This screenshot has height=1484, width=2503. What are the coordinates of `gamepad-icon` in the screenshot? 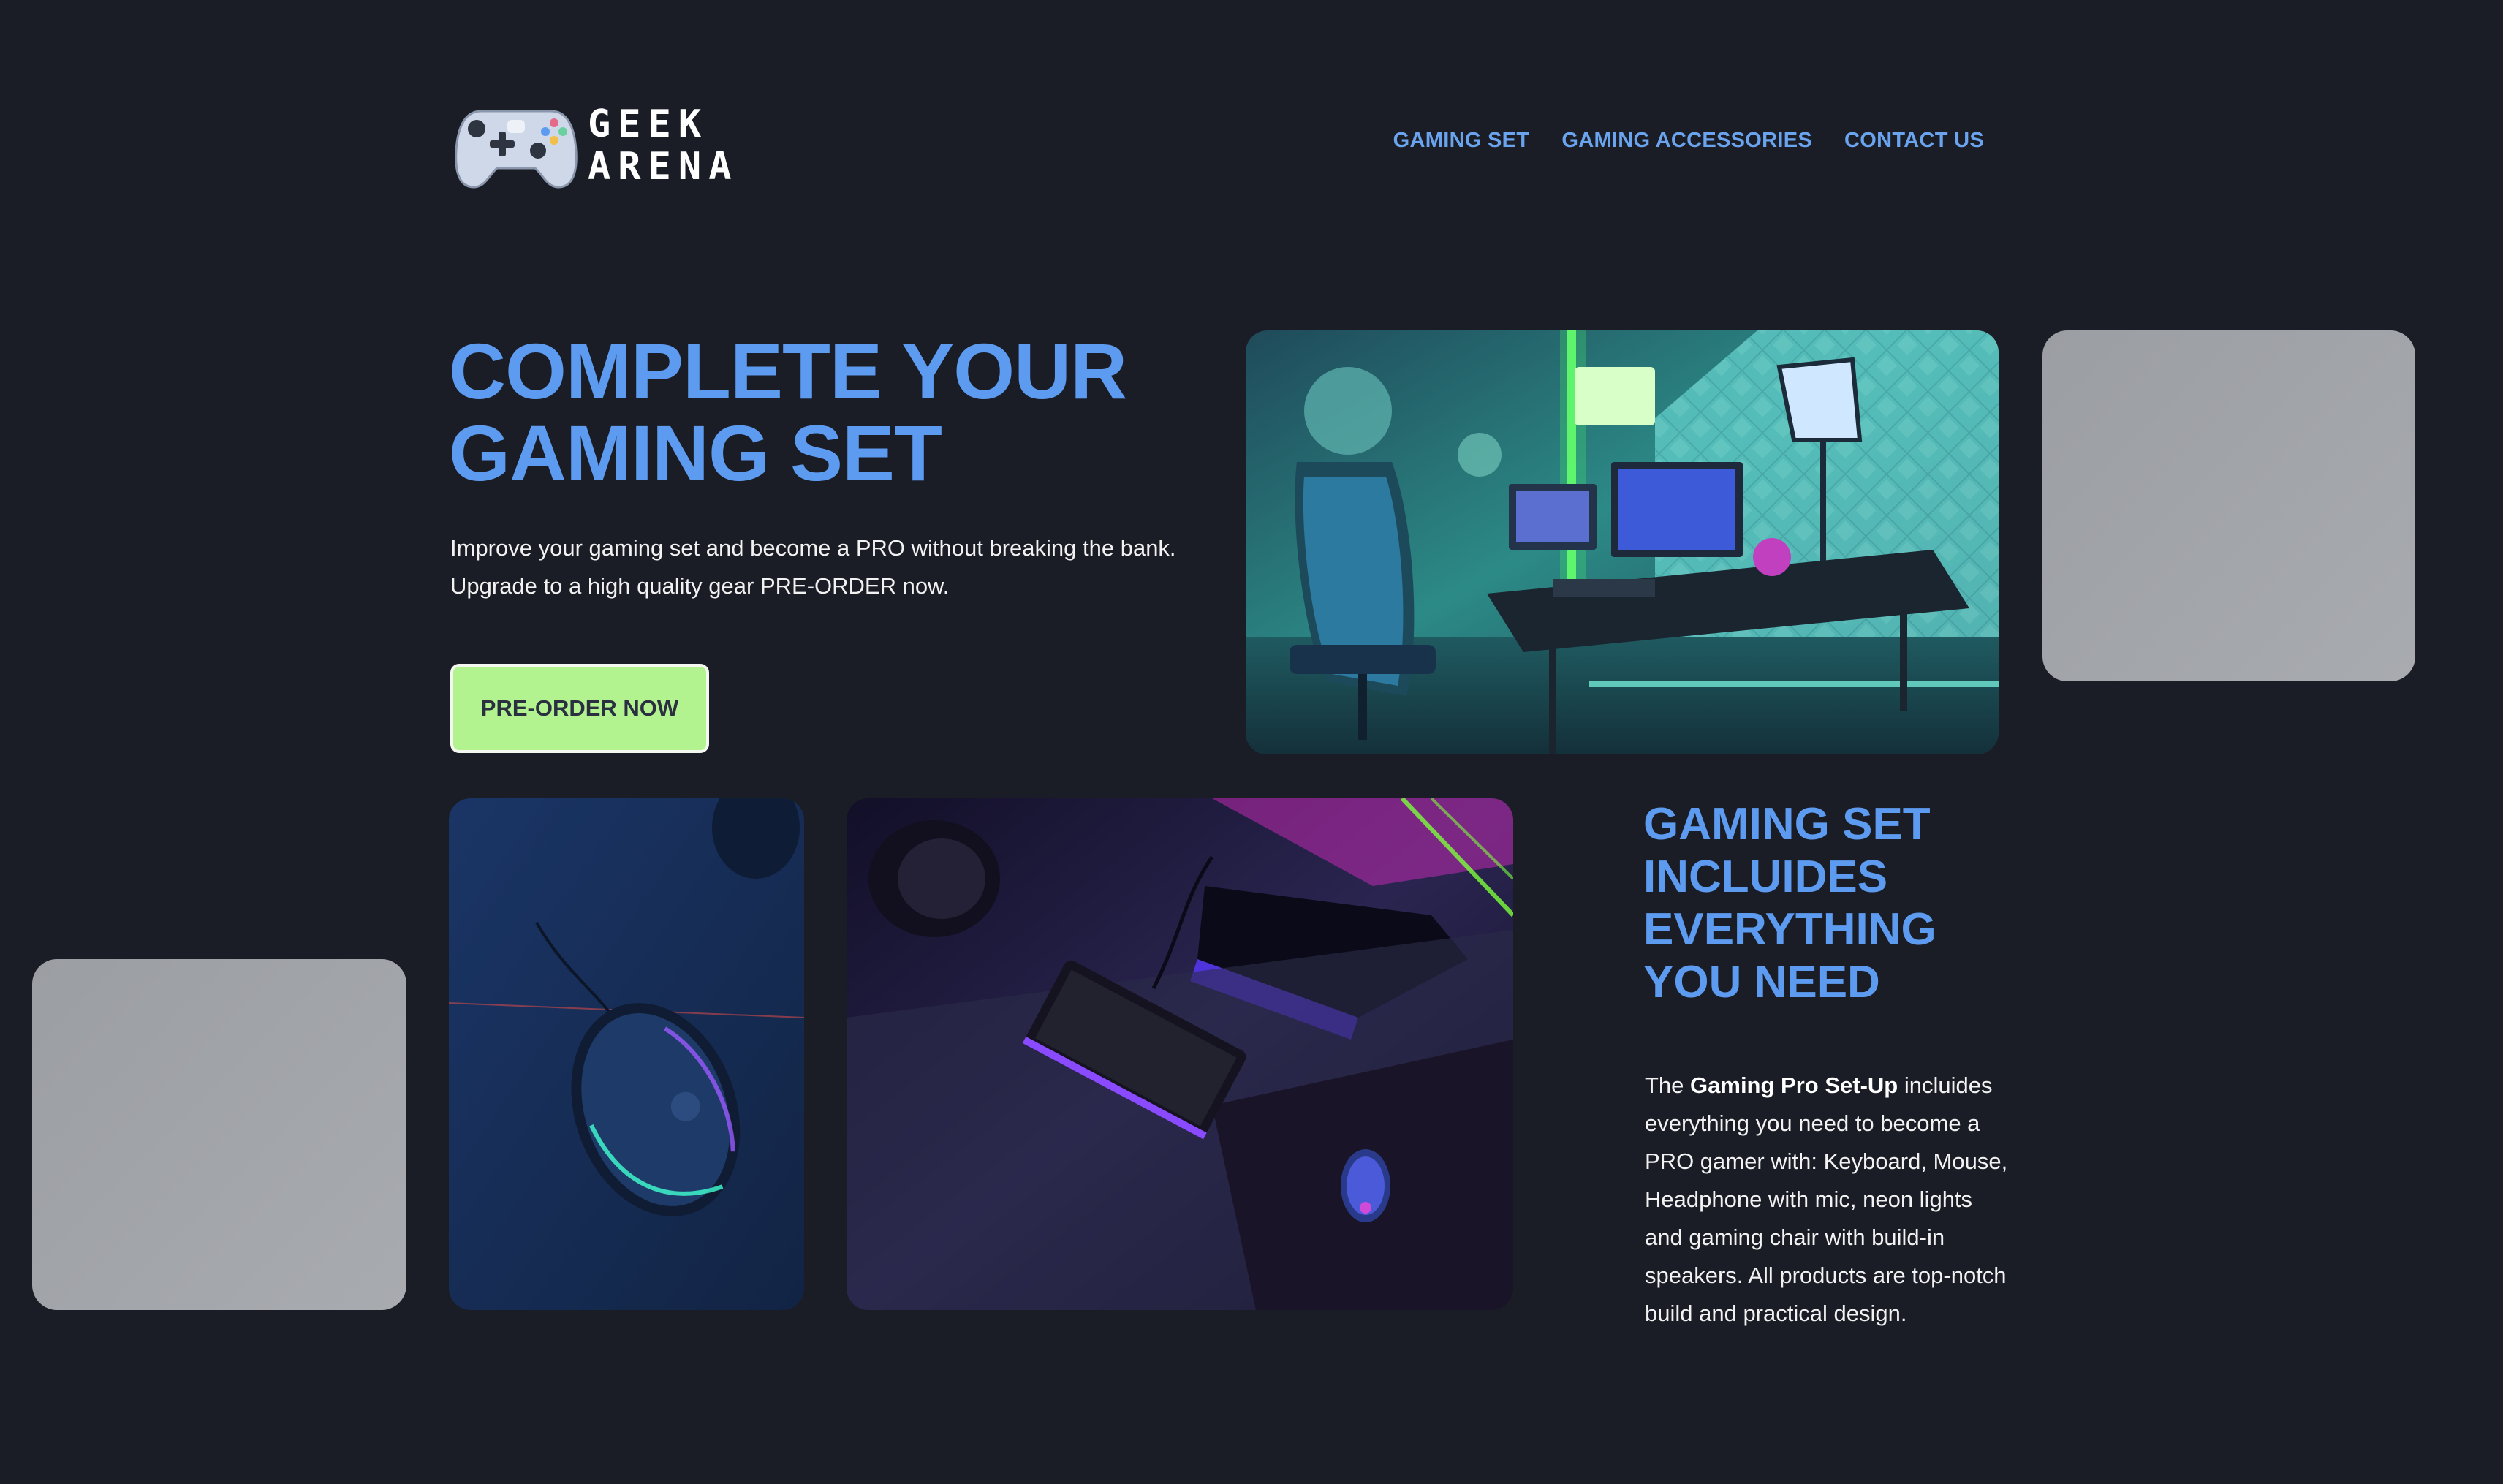 It's located at (516, 149).